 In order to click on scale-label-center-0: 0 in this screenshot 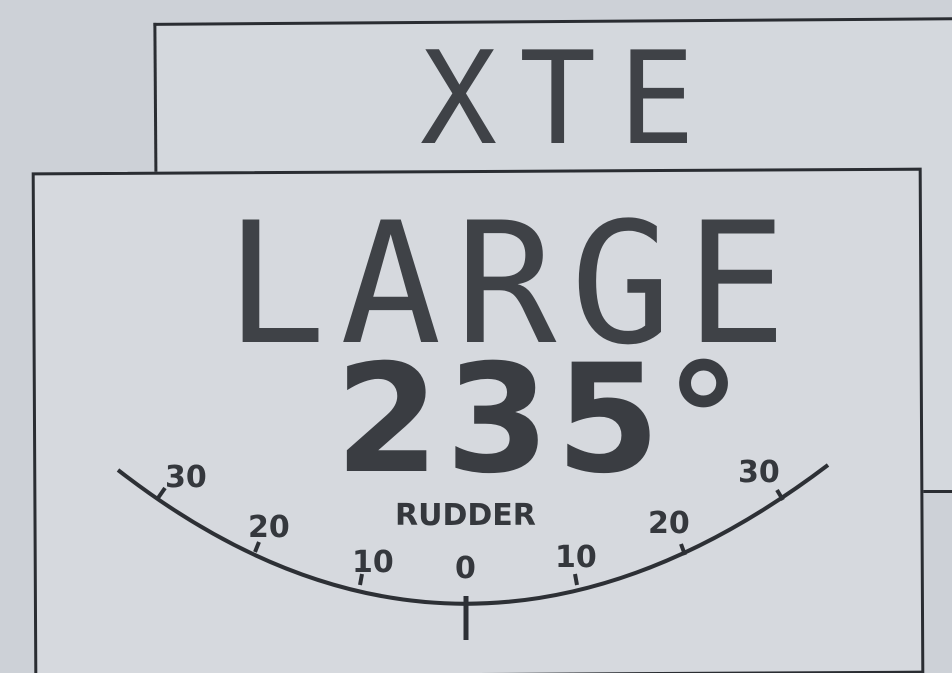, I will do `click(465, 568)`.